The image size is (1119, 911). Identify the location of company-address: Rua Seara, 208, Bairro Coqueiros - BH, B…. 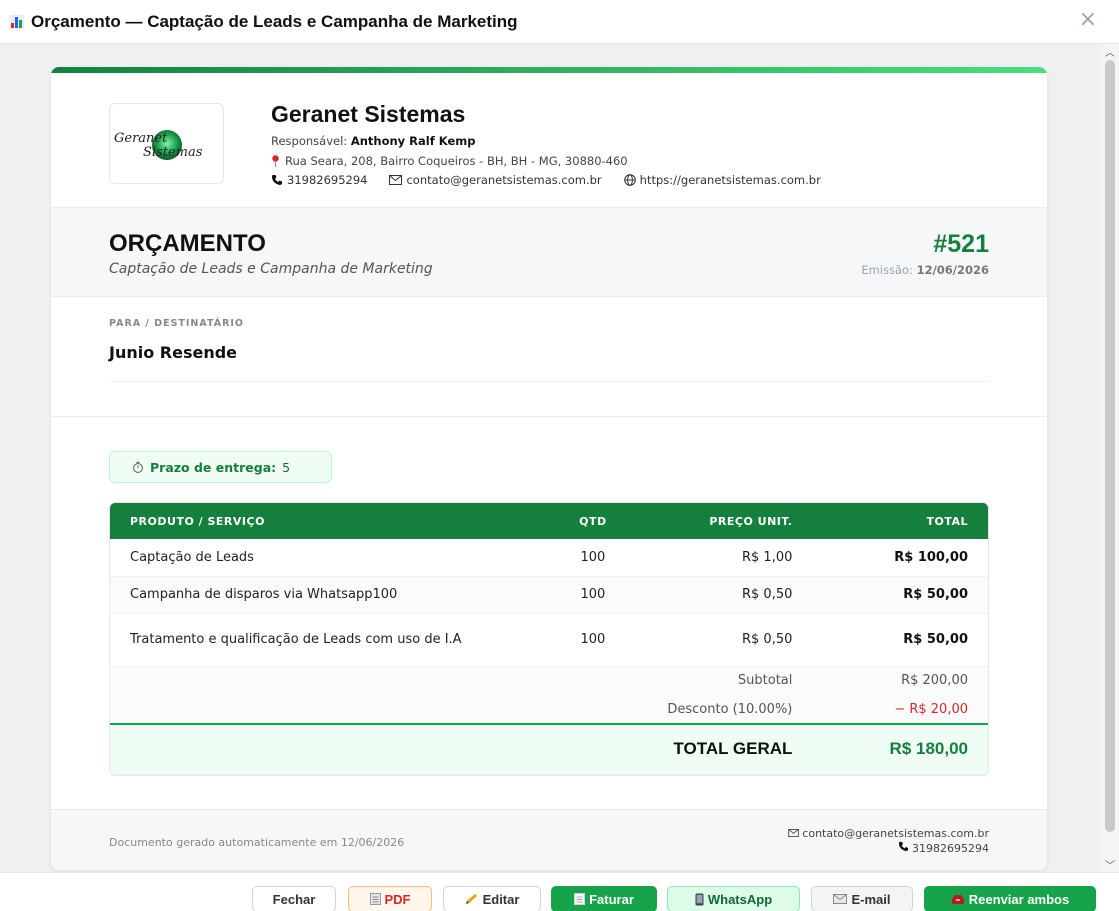
(449, 161).